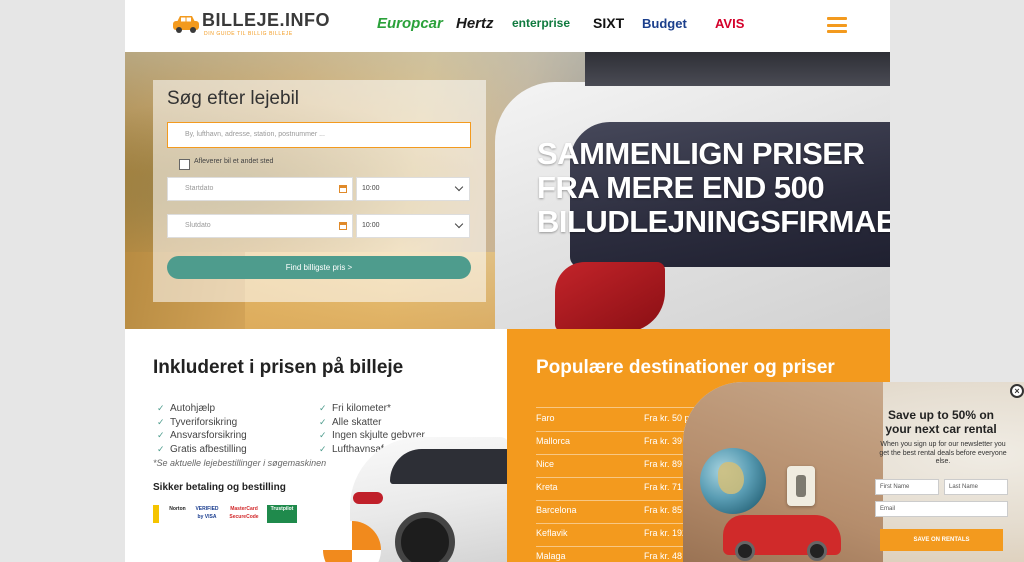 This screenshot has height=562, width=1024. What do you see at coordinates (278, 367) in the screenshot?
I see `included-title: Inkluderet i prisen på billeje` at bounding box center [278, 367].